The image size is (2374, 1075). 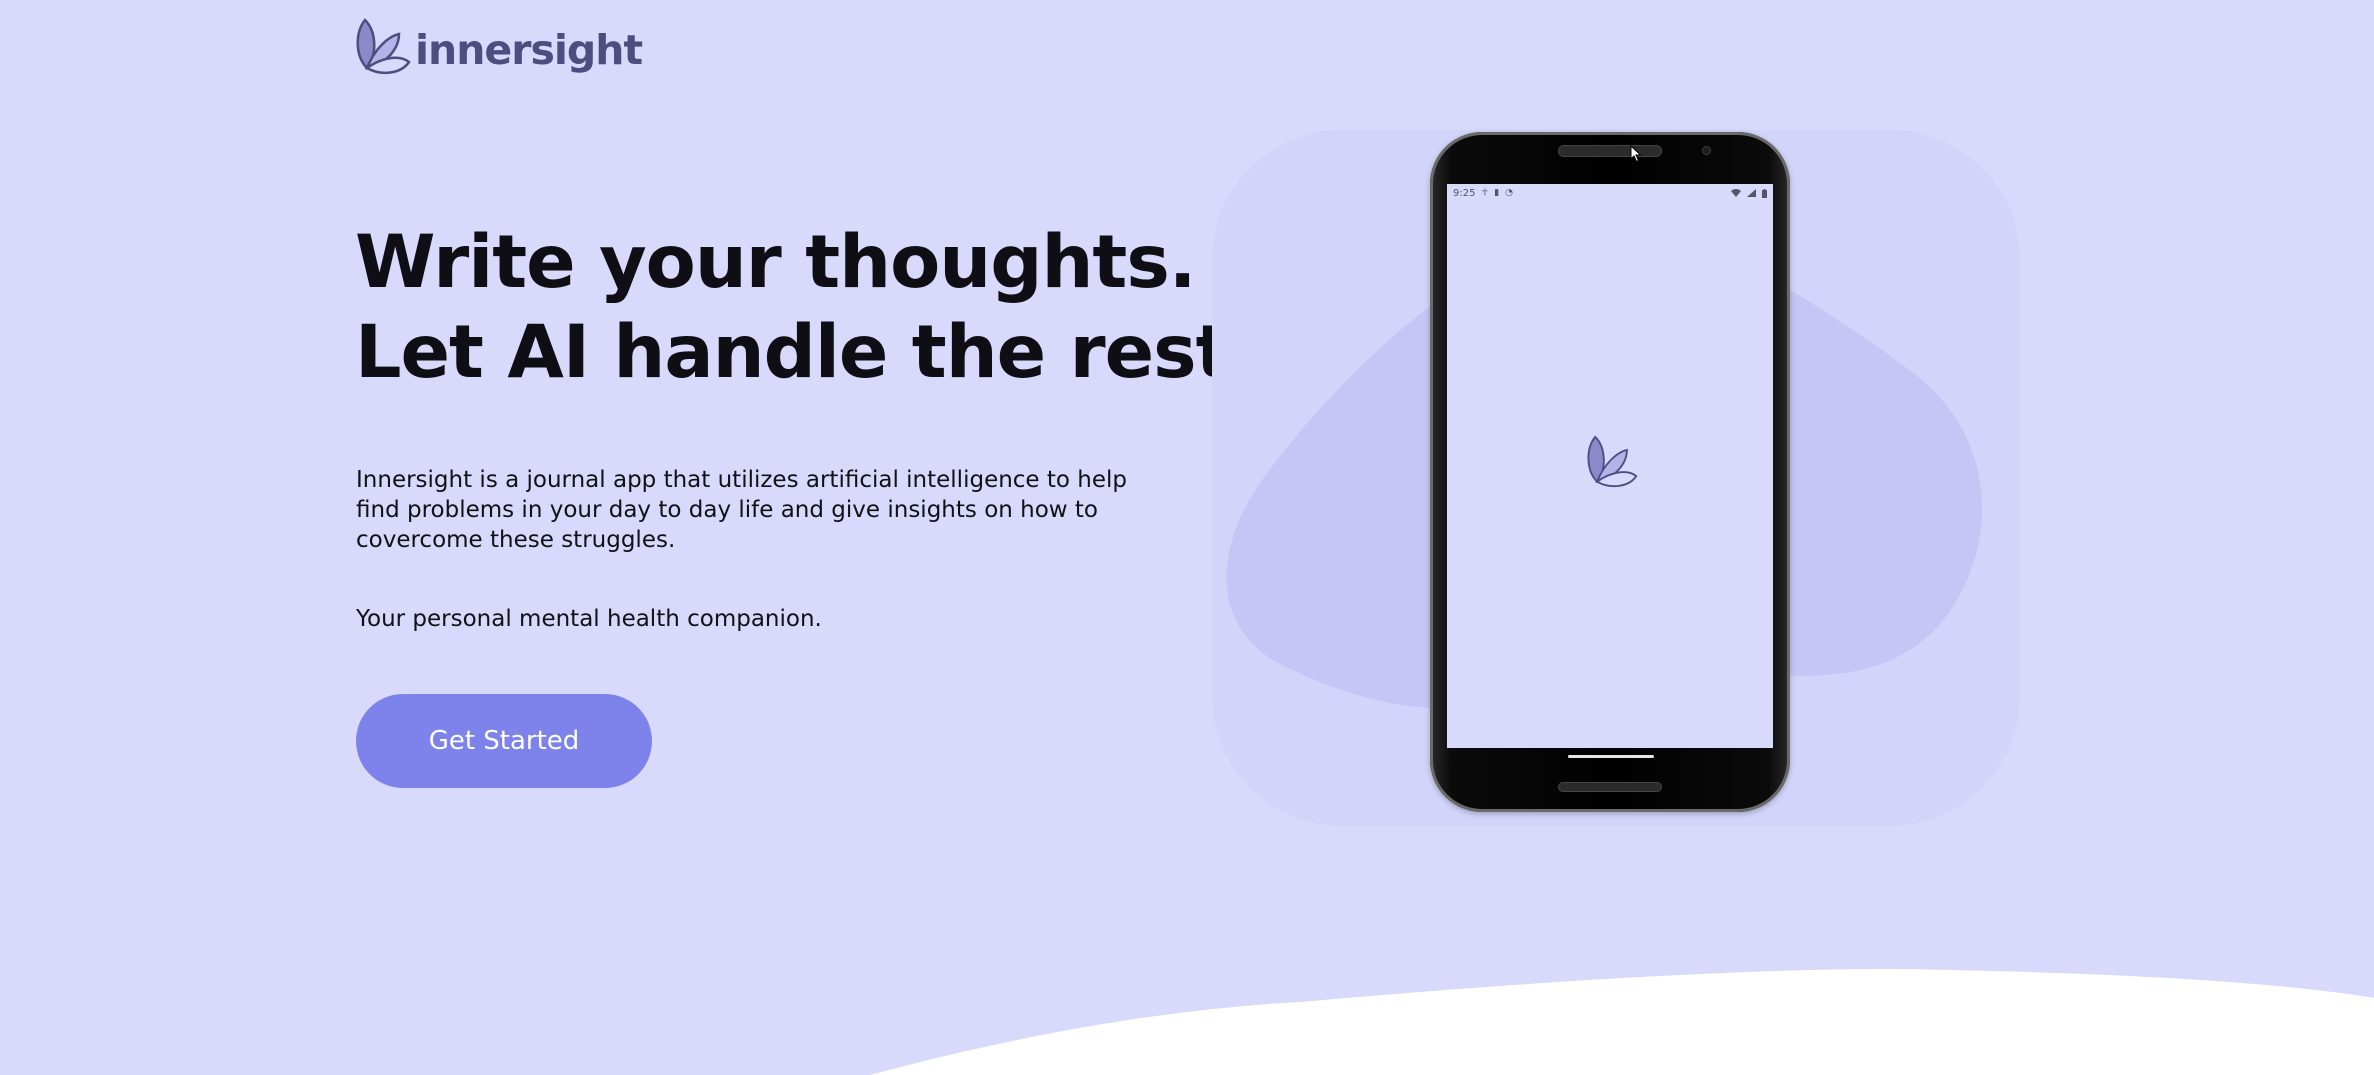 I want to click on phone-screen: 9:25 ☥ ▮ ◔, so click(x=1610, y=466).